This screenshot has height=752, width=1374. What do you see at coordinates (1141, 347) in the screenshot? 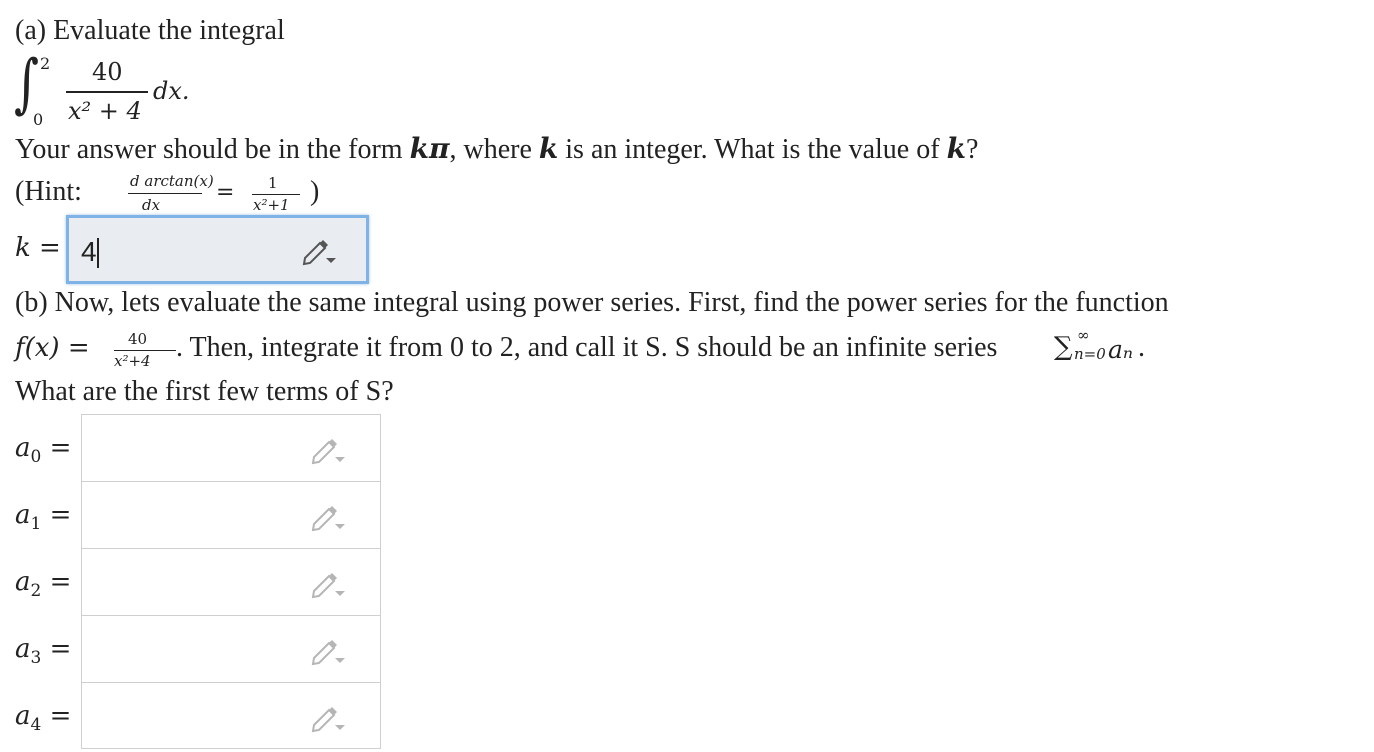
I see `sum-end: .` at bounding box center [1141, 347].